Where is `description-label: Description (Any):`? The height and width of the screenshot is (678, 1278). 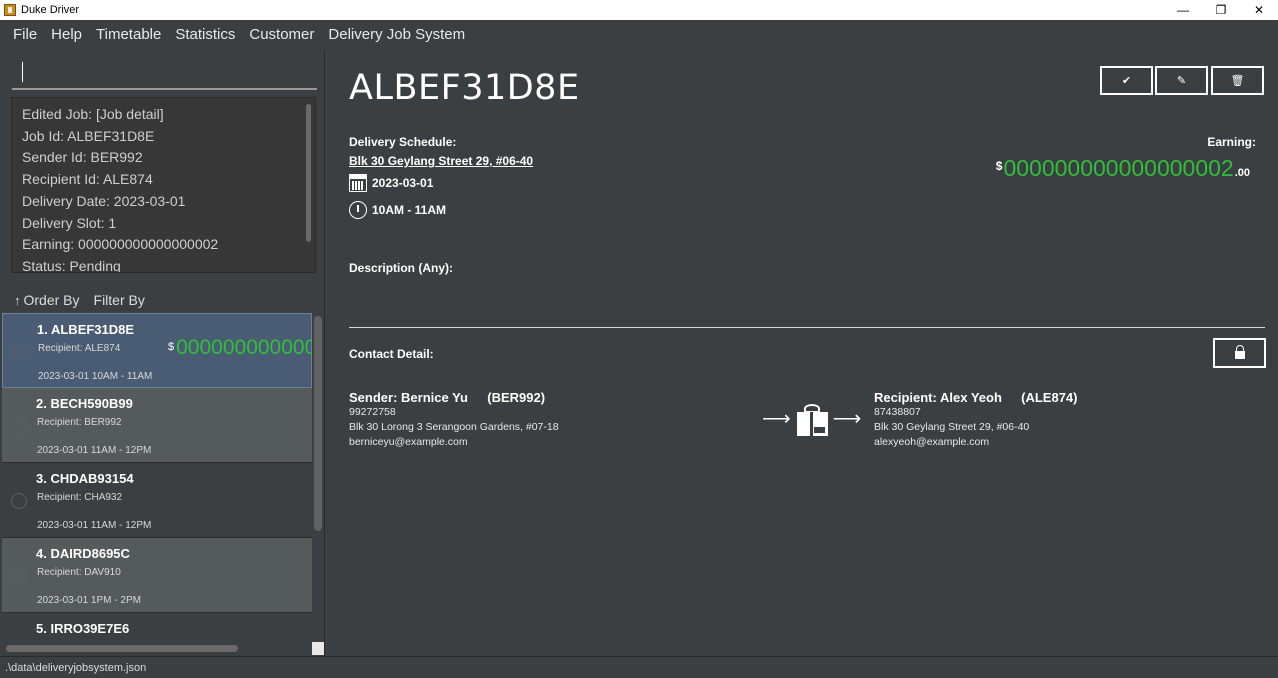
description-label: Description (Any): is located at coordinates (401, 268).